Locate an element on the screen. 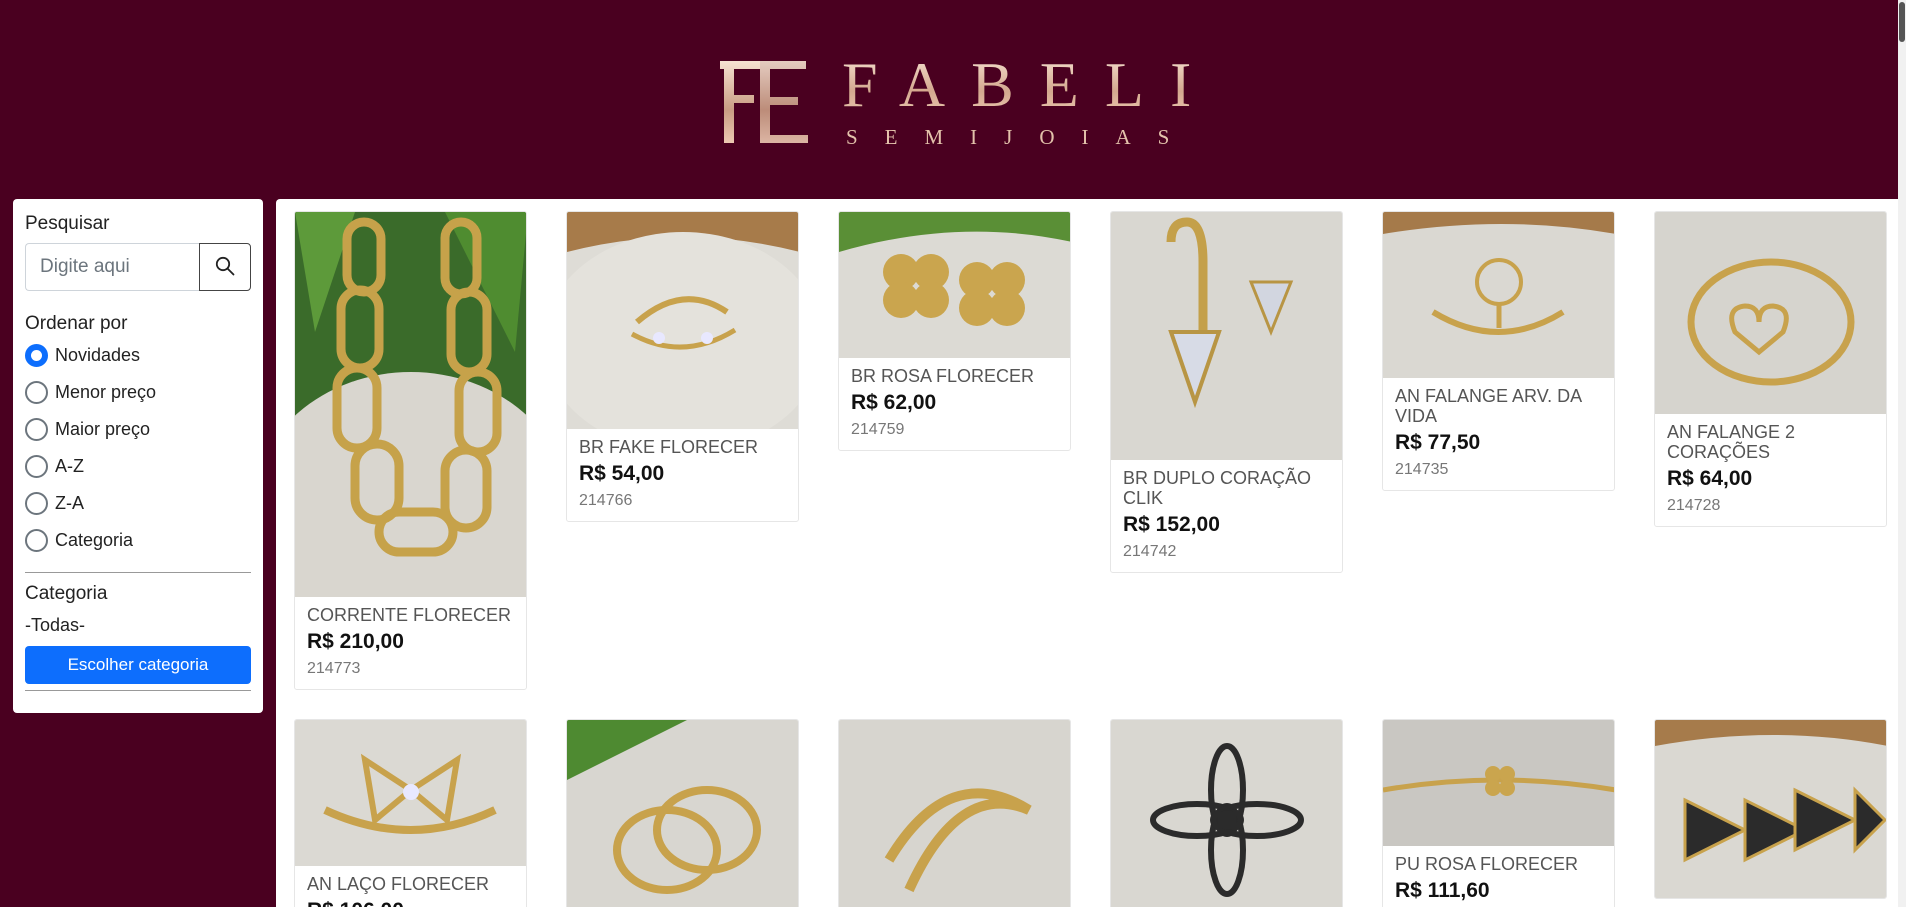 This screenshot has width=1906, height=907. order-option-menor-preco: Menor preço is located at coordinates (138, 392).